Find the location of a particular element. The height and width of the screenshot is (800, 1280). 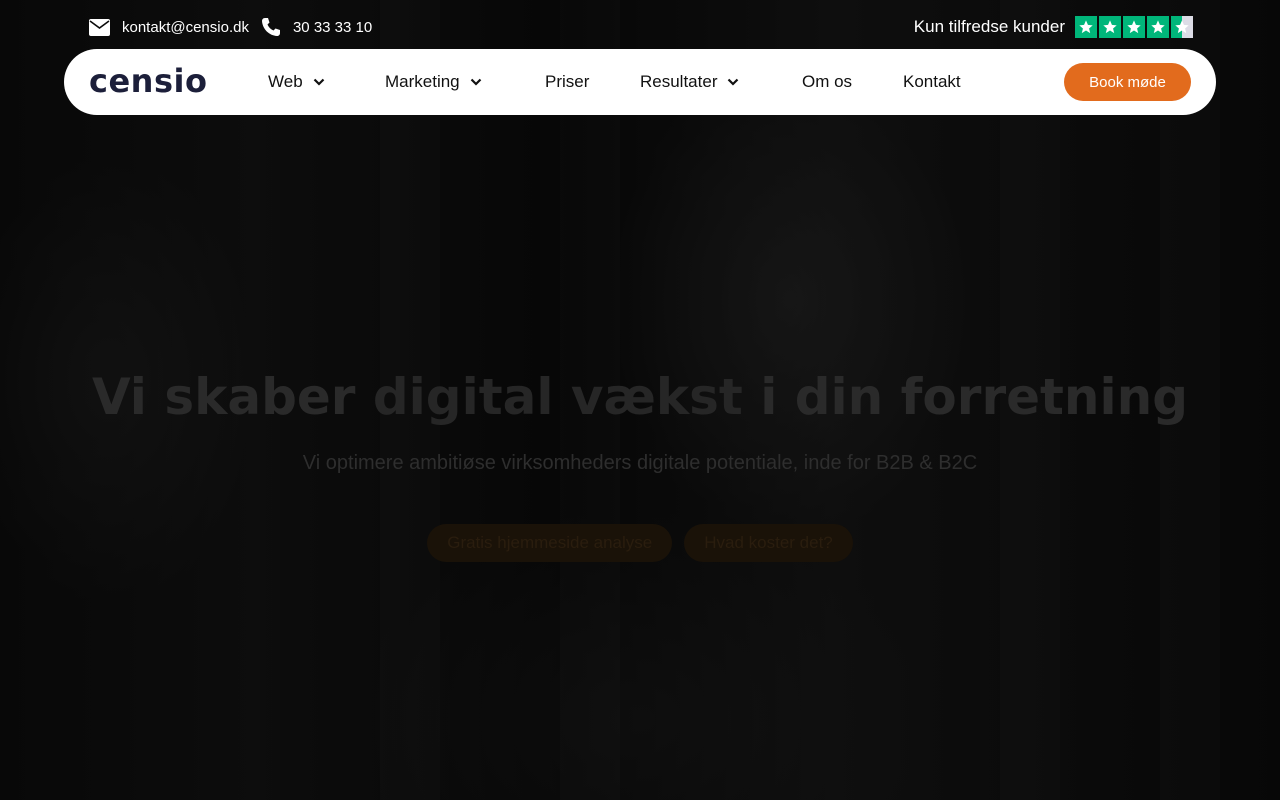

nav-item-web: Web is located at coordinates (296, 82).